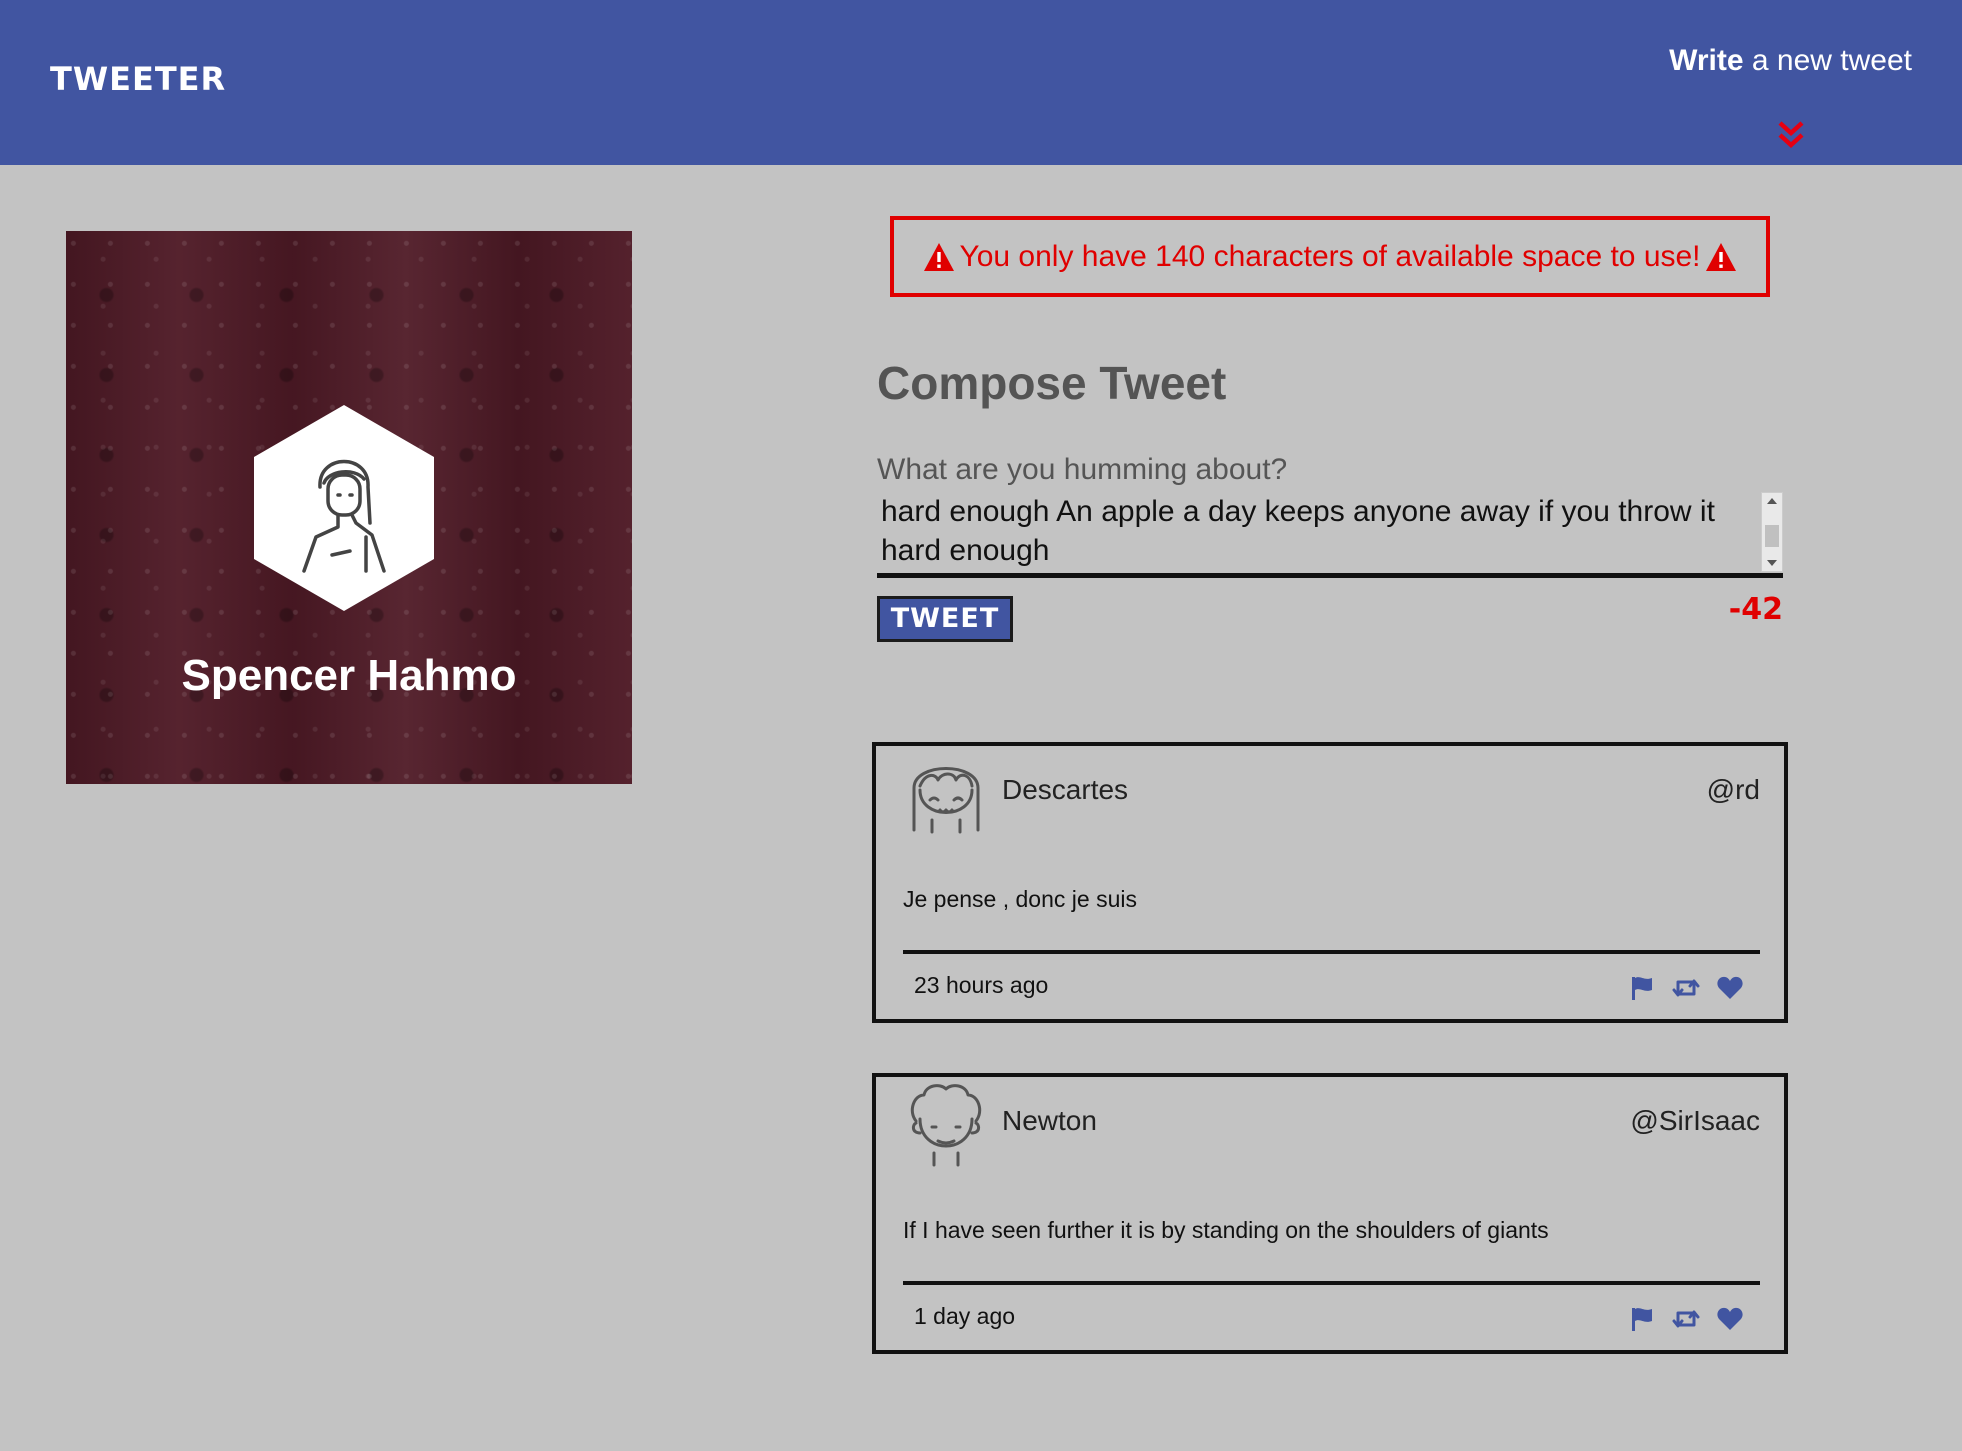 This screenshot has width=1962, height=1451. Describe the element at coordinates (1065, 789) in the screenshot. I see `tweet-author-name: Descartes` at that location.